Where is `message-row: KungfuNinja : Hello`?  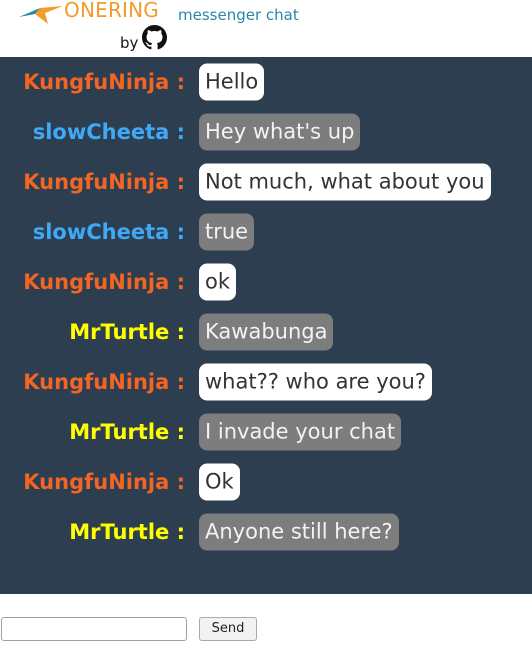 message-row: KungfuNinja : Hello is located at coordinates (266, 82).